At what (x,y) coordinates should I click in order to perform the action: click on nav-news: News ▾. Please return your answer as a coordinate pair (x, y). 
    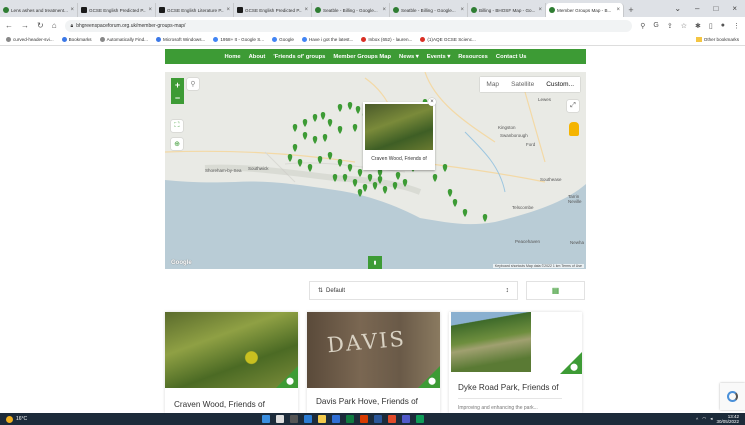
    Looking at the image, I should click on (409, 57).